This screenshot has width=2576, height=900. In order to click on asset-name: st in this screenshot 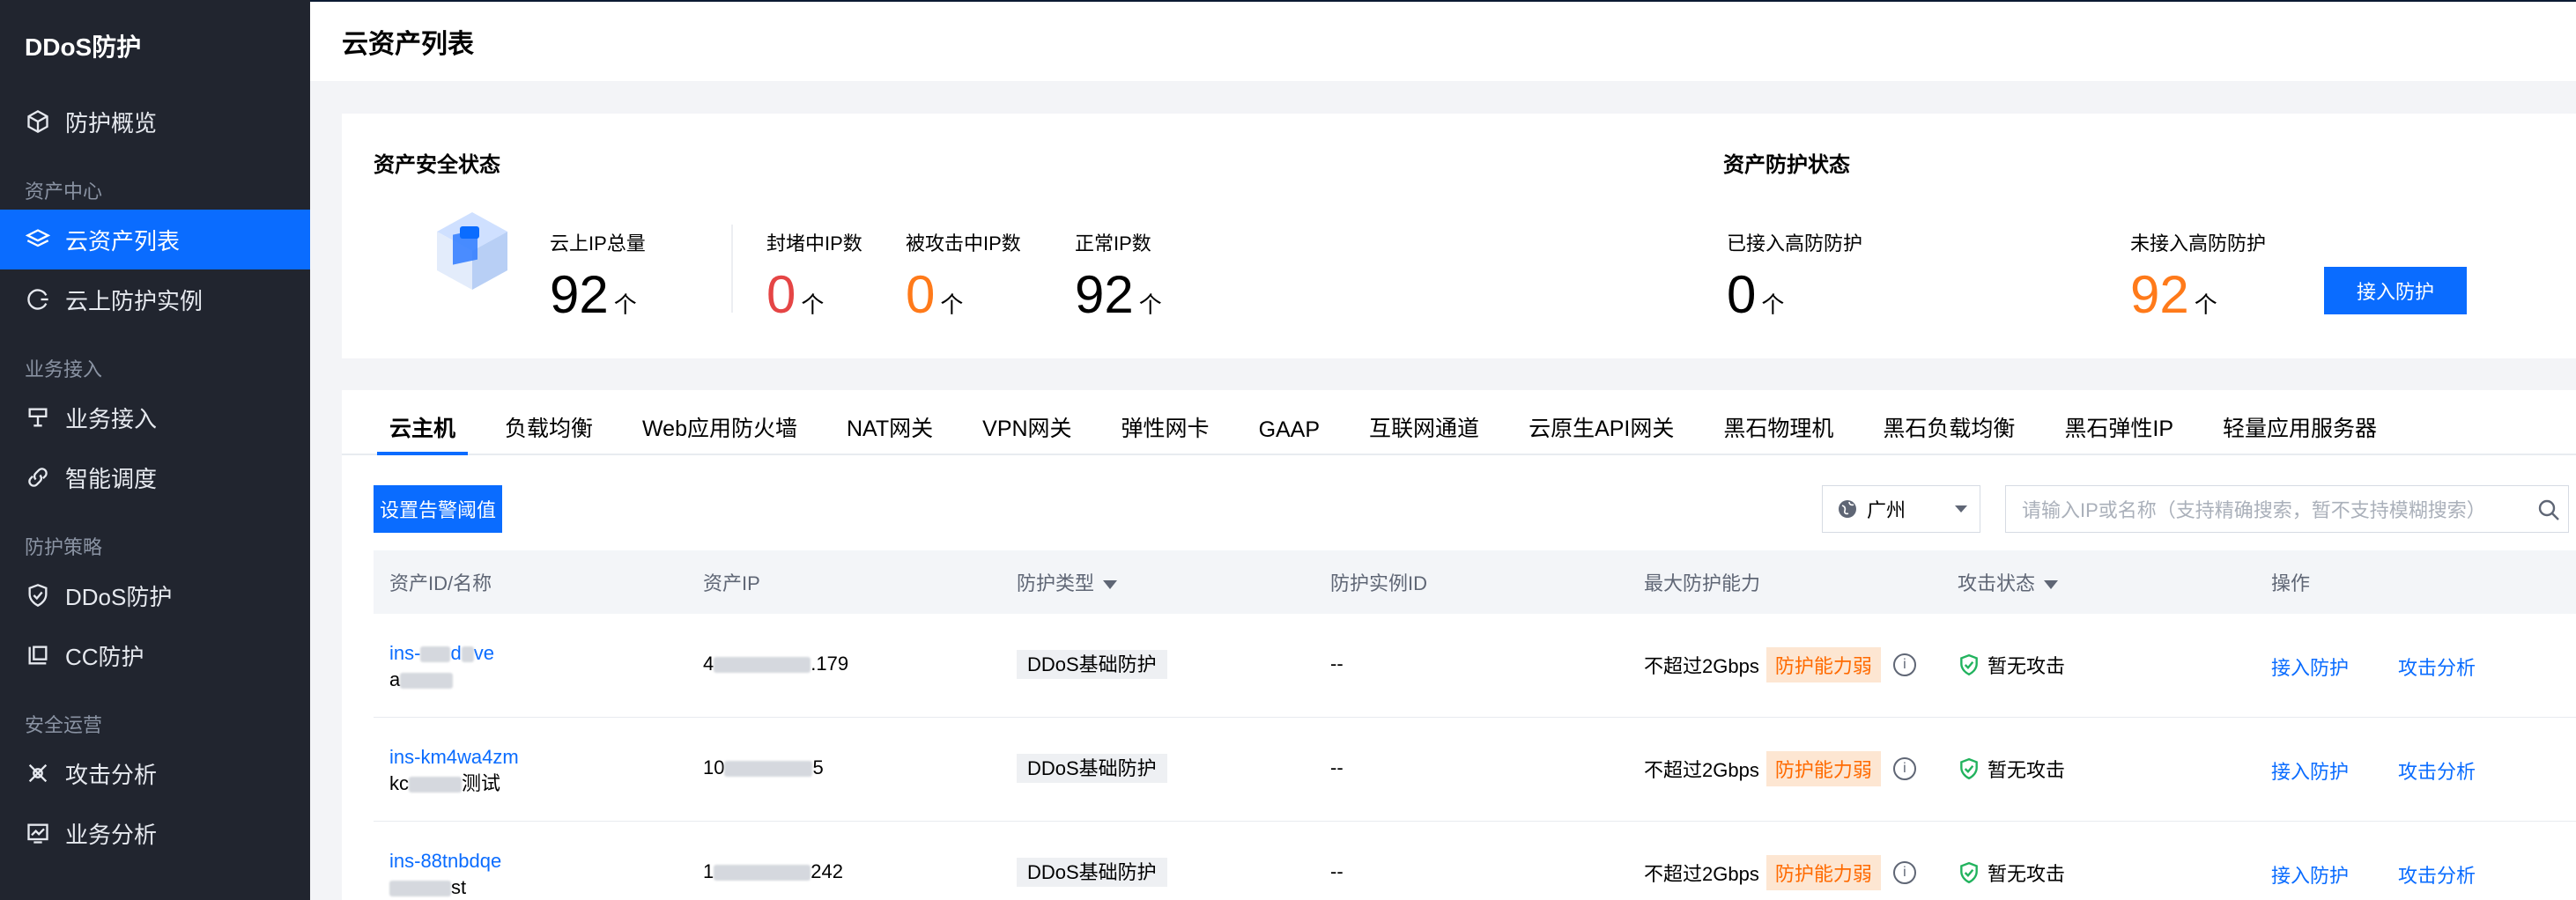, I will do `click(445, 887)`.